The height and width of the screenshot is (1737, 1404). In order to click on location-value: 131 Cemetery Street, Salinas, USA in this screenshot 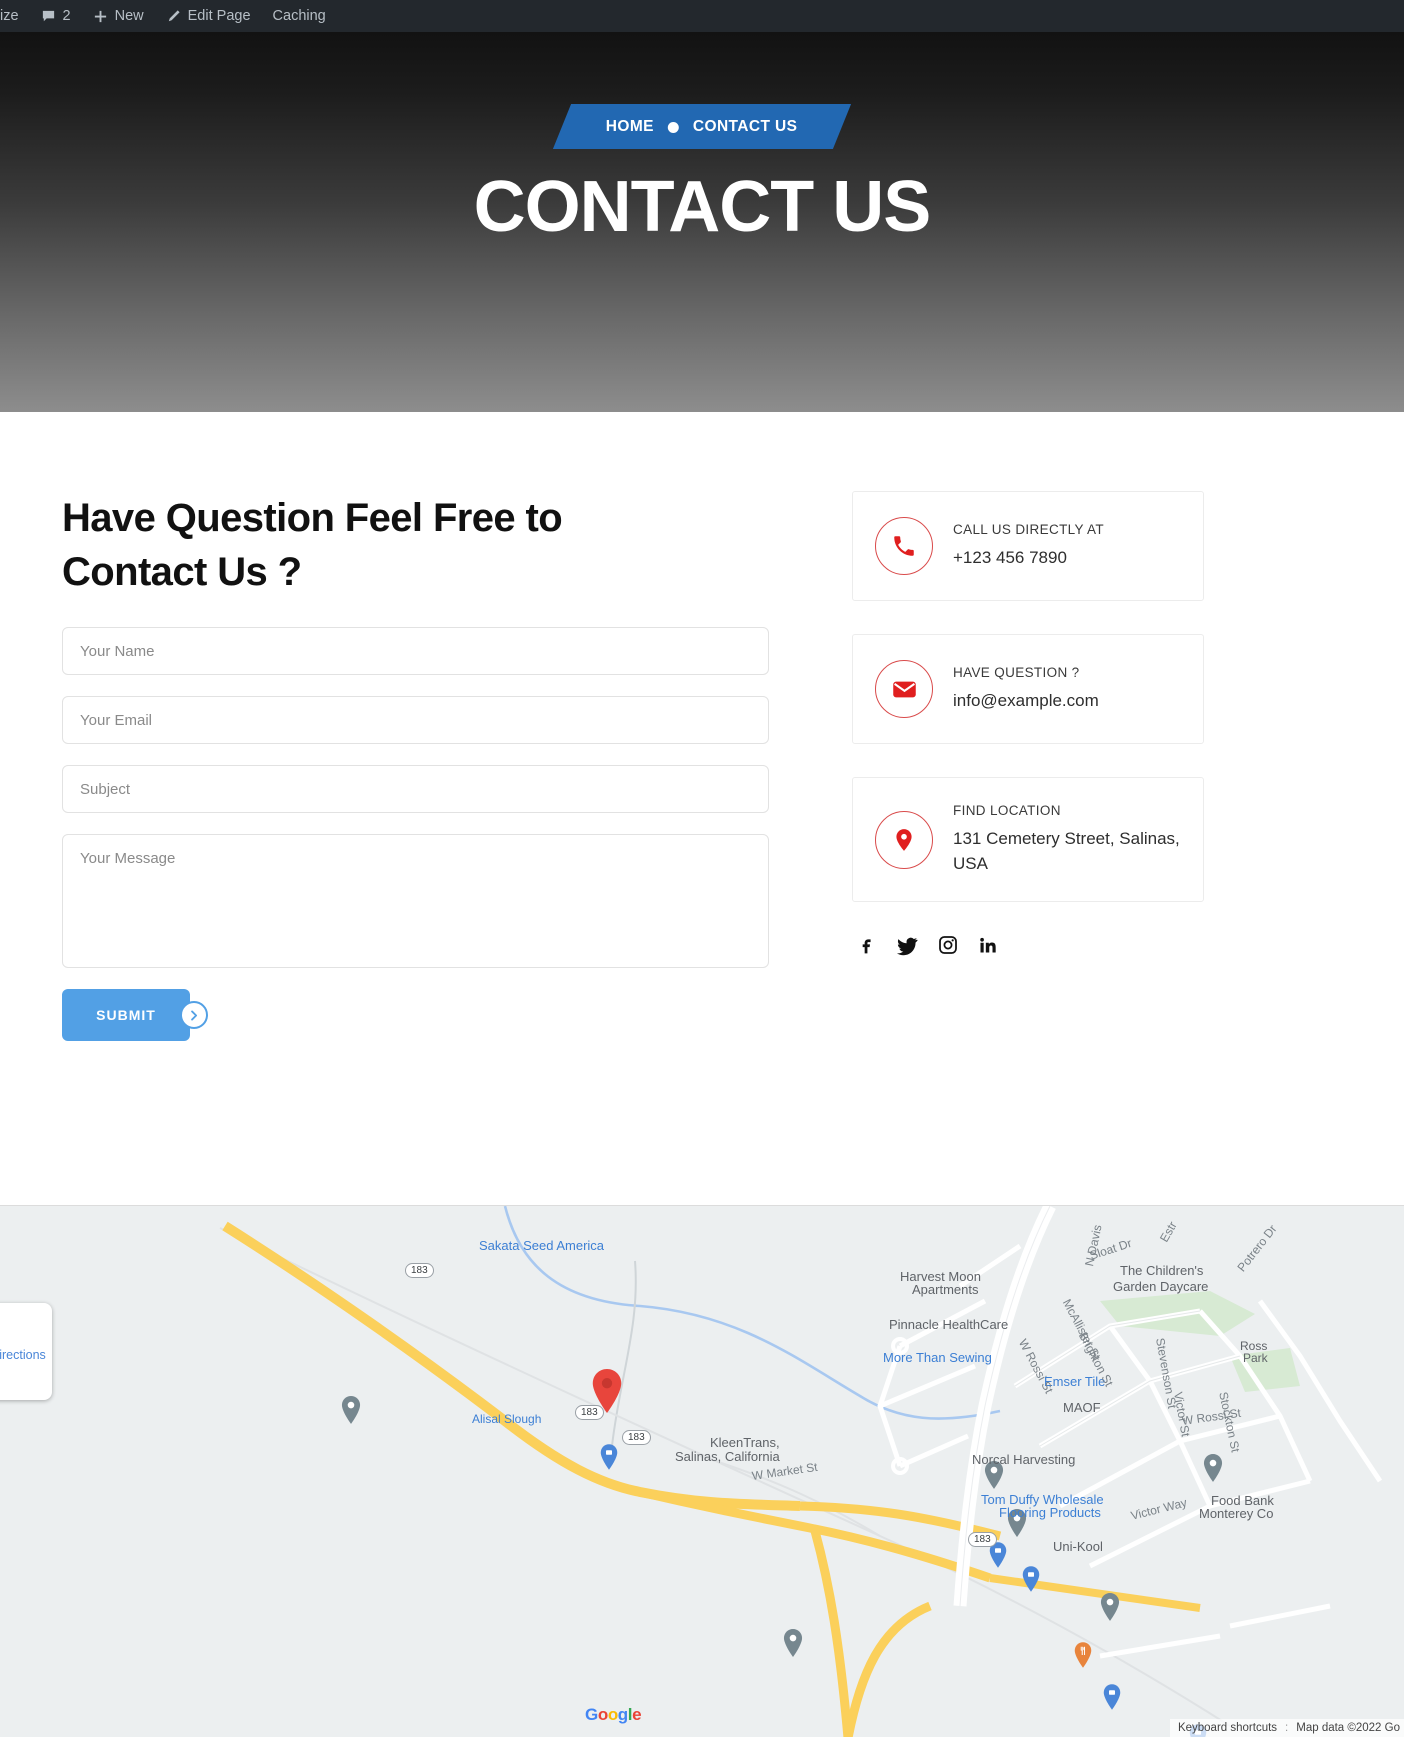, I will do `click(1066, 851)`.